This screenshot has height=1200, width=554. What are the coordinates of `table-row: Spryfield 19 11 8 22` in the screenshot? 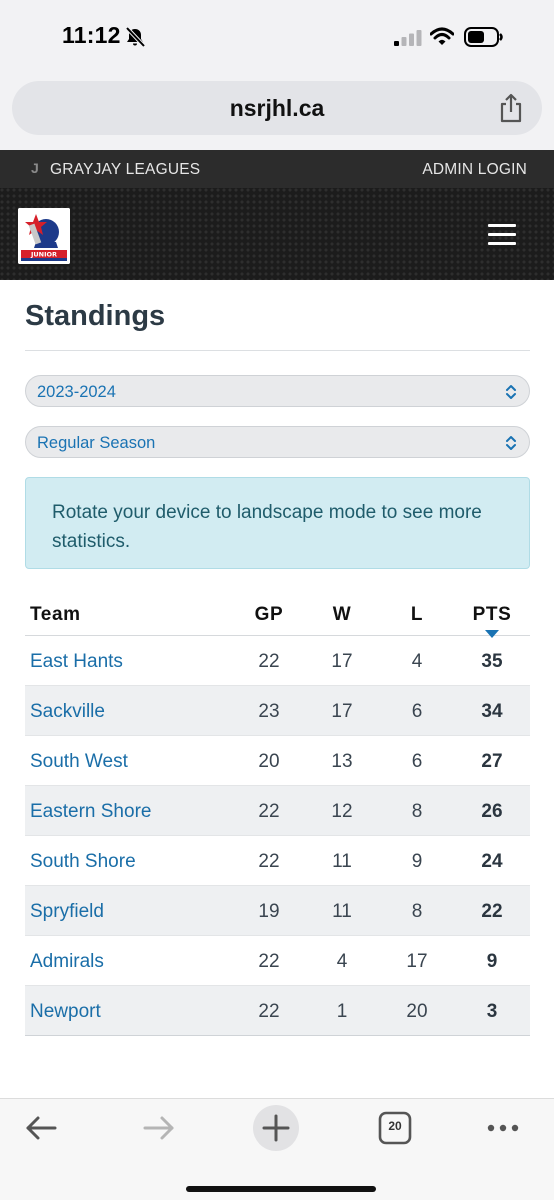 It's located at (277, 911).